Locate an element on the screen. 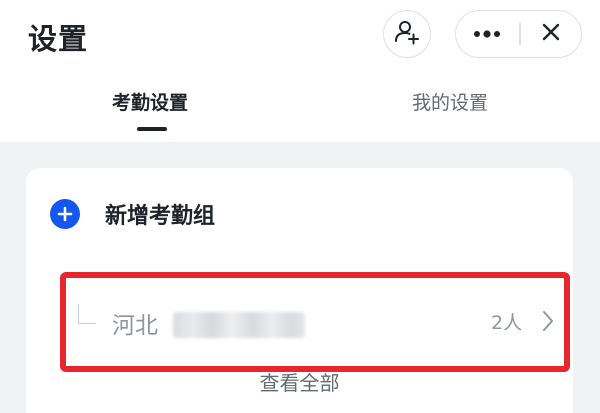 The image size is (600, 413). mini-program-capsule is located at coordinates (518, 34).